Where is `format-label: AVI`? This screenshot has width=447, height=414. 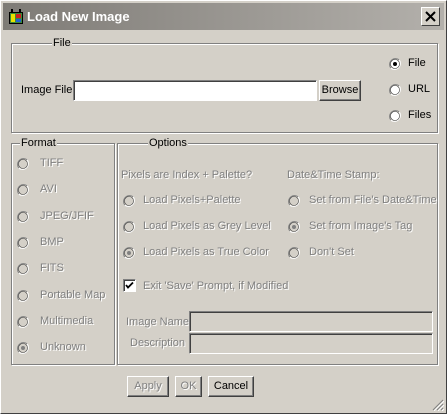 format-label: AVI is located at coordinates (48, 189).